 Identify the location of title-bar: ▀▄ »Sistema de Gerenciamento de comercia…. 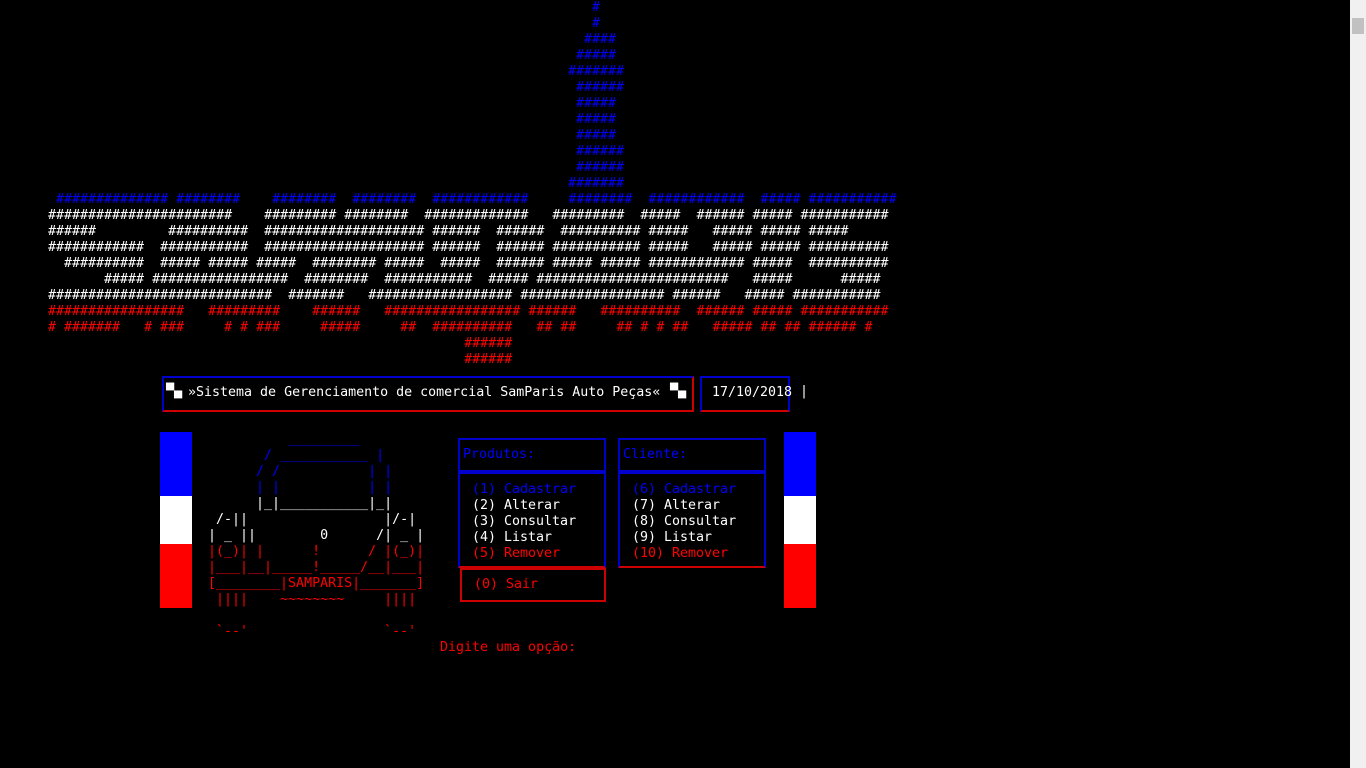
(428, 394).